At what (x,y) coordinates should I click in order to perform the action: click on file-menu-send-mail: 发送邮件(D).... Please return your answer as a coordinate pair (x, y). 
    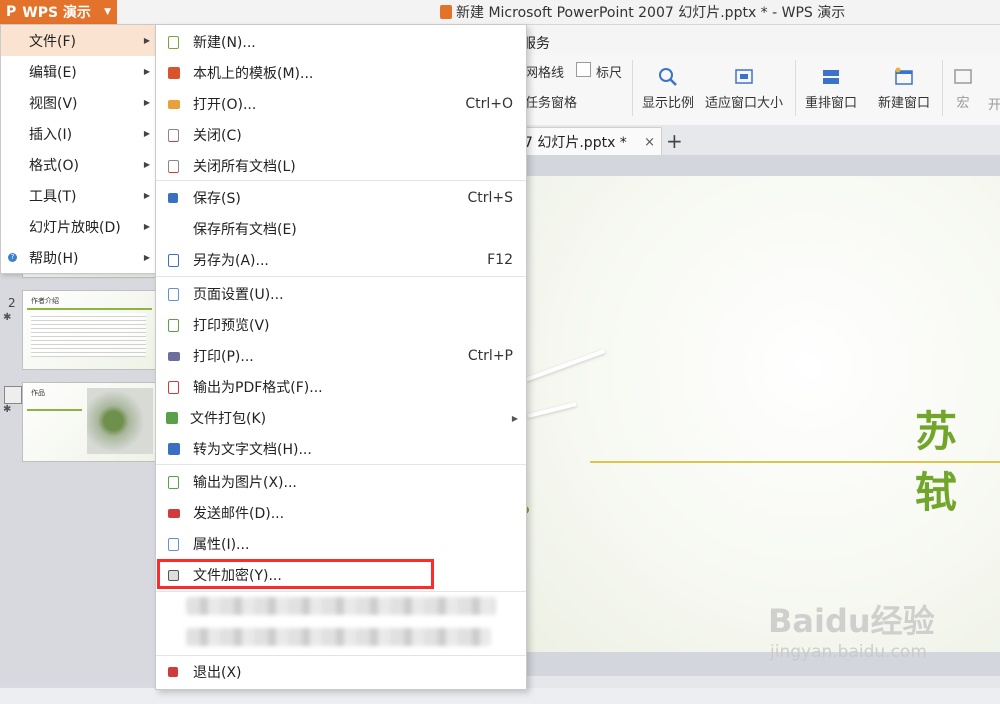
    Looking at the image, I should click on (341, 513).